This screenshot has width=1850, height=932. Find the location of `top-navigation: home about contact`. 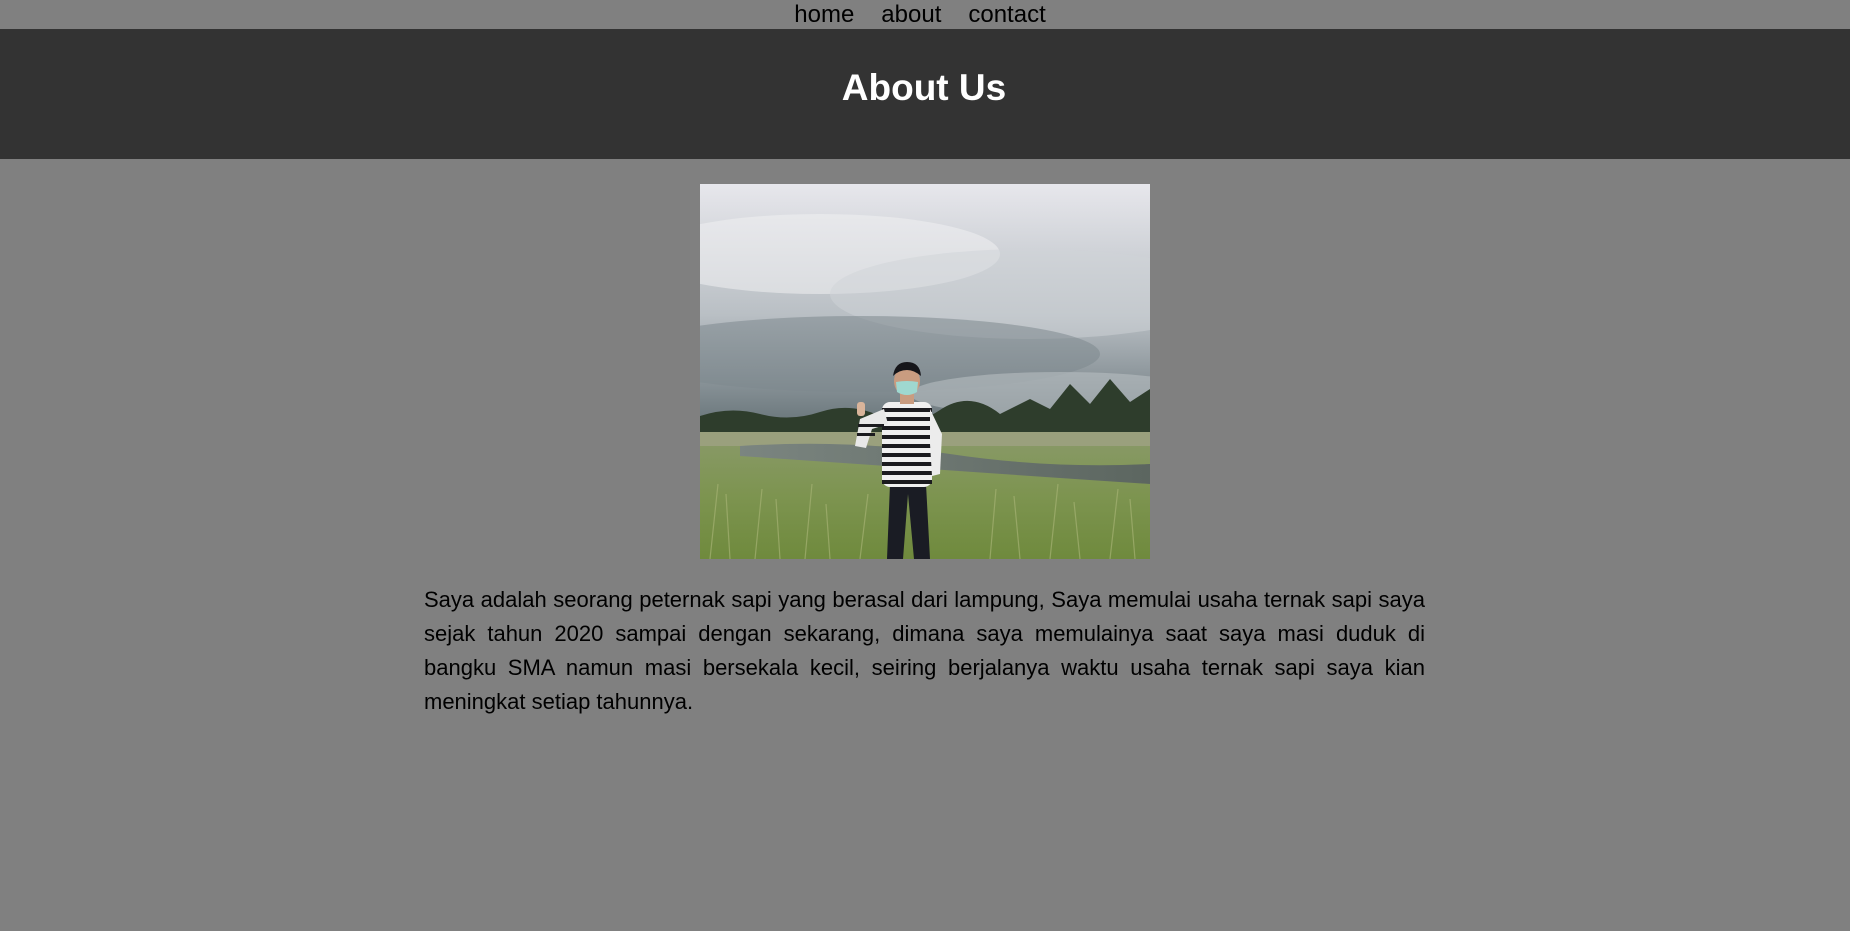

top-navigation: home about contact is located at coordinates (925, 14).